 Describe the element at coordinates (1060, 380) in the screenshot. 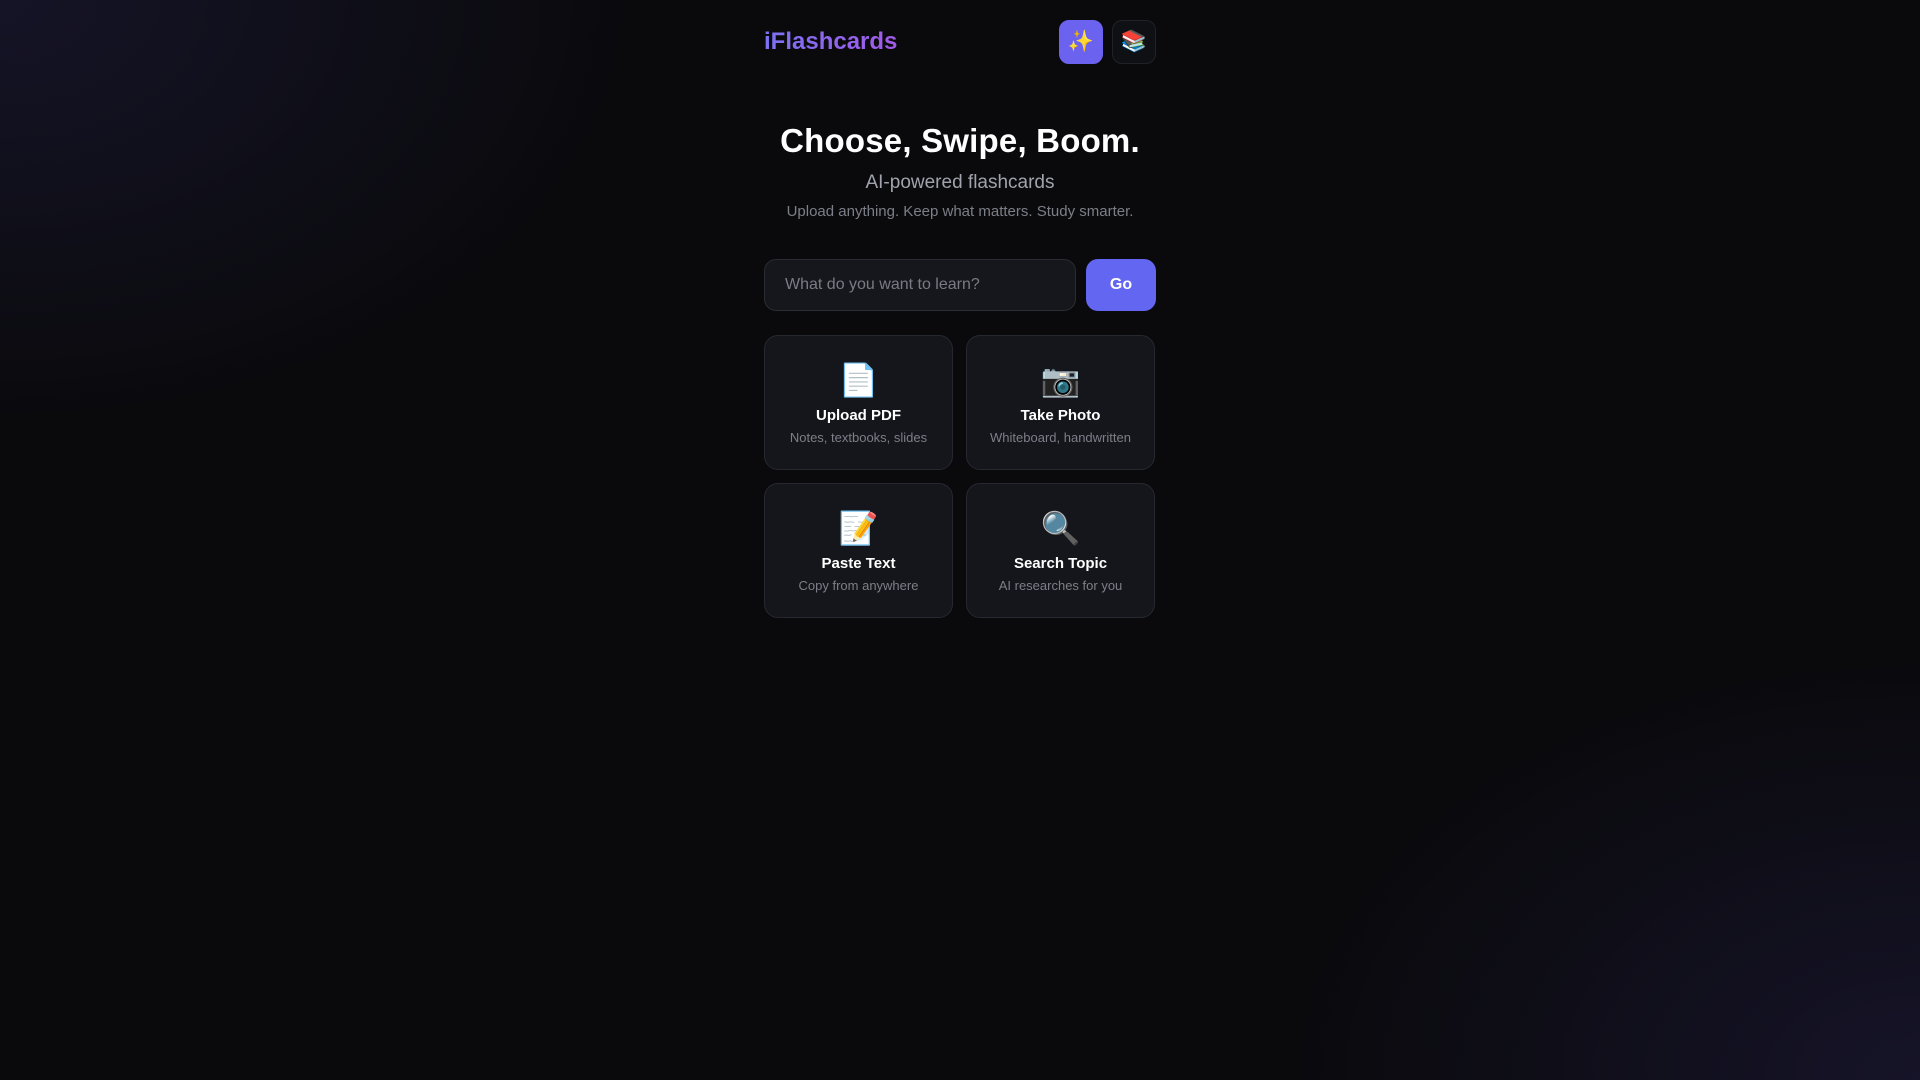

I see `camera-icon: 📷` at that location.